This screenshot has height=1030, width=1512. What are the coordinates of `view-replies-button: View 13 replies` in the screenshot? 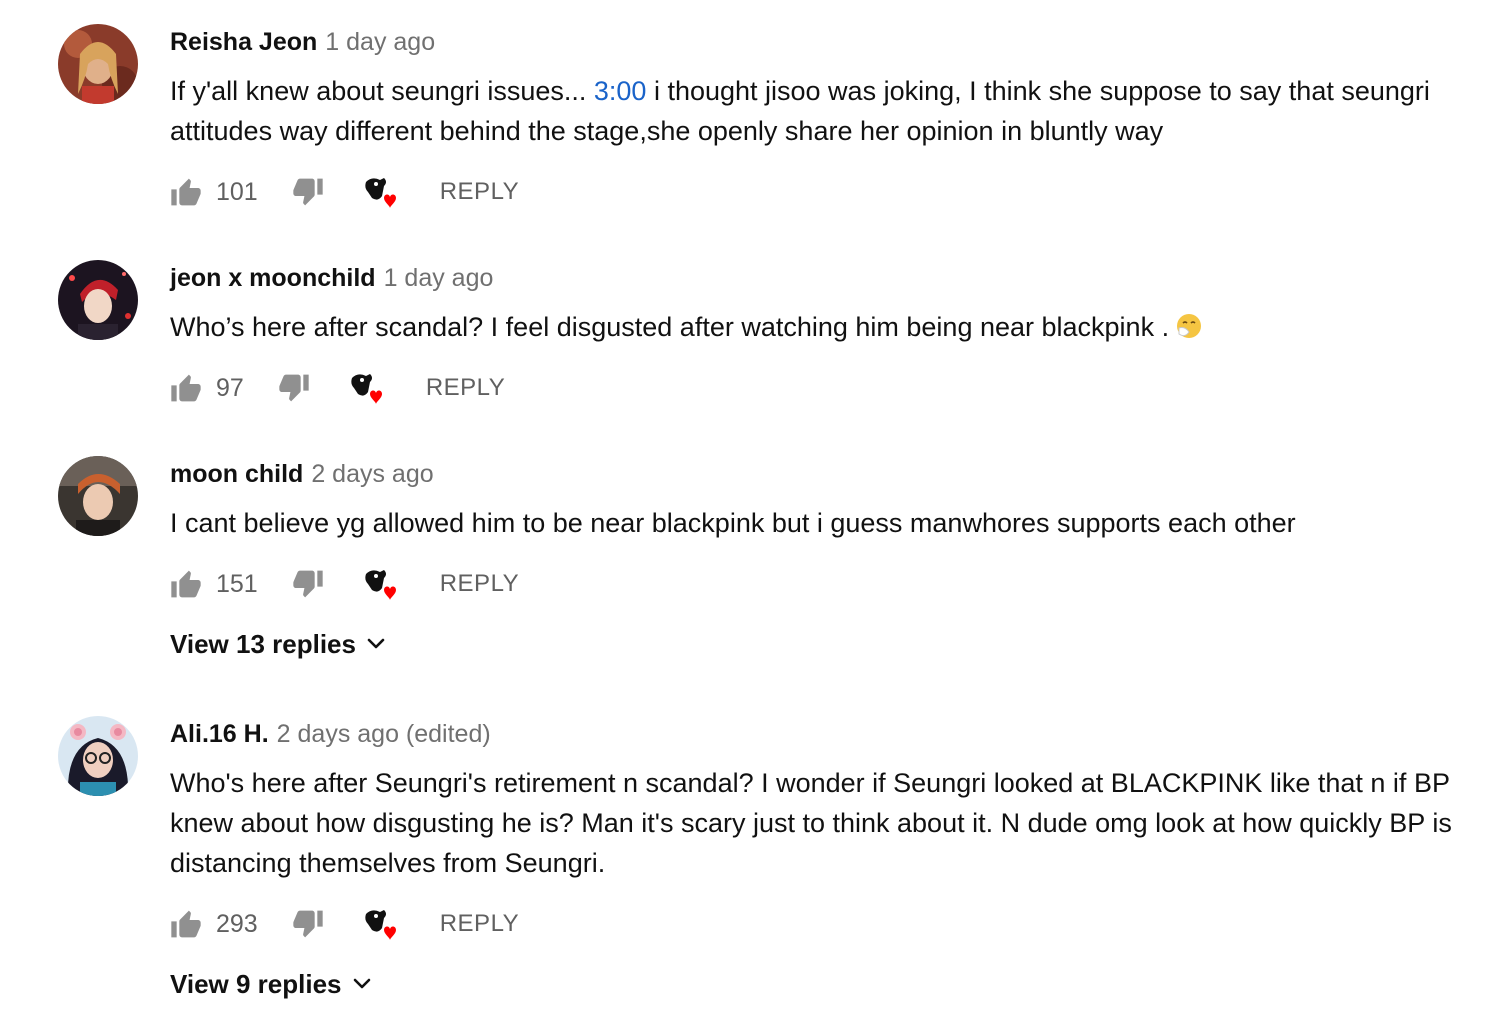 It's located at (278, 644).